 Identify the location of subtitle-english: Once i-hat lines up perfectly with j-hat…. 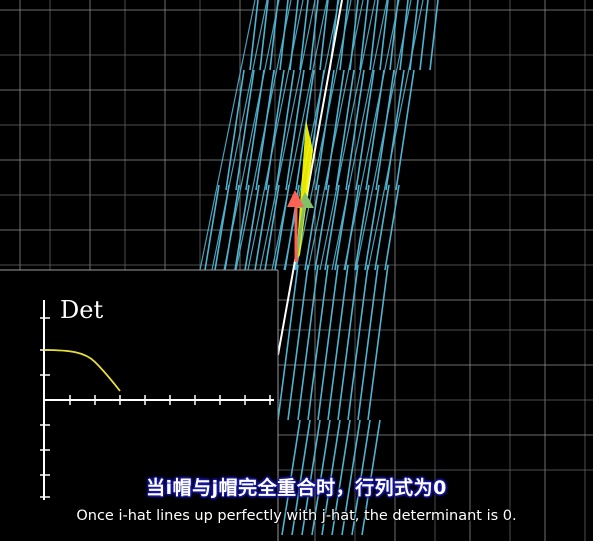
(296, 516).